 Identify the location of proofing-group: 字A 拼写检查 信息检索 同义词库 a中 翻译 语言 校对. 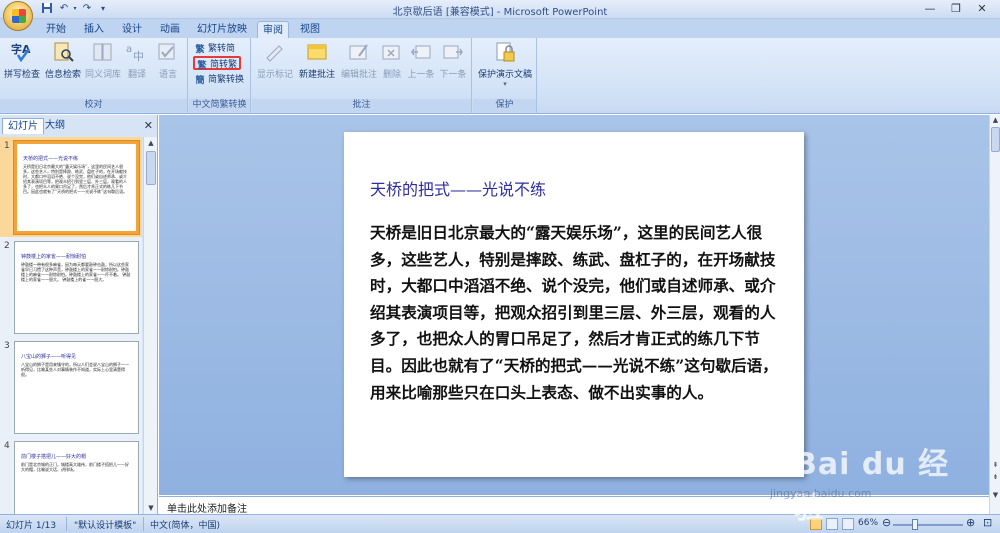
(94, 76).